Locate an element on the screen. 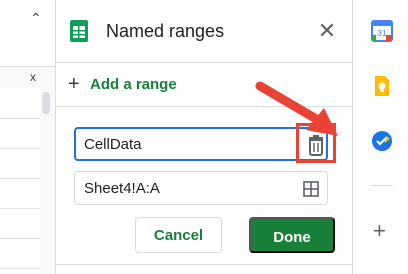 The height and width of the screenshot is (274, 408). chevron-up-icon: ⌃ is located at coordinates (36, 18).